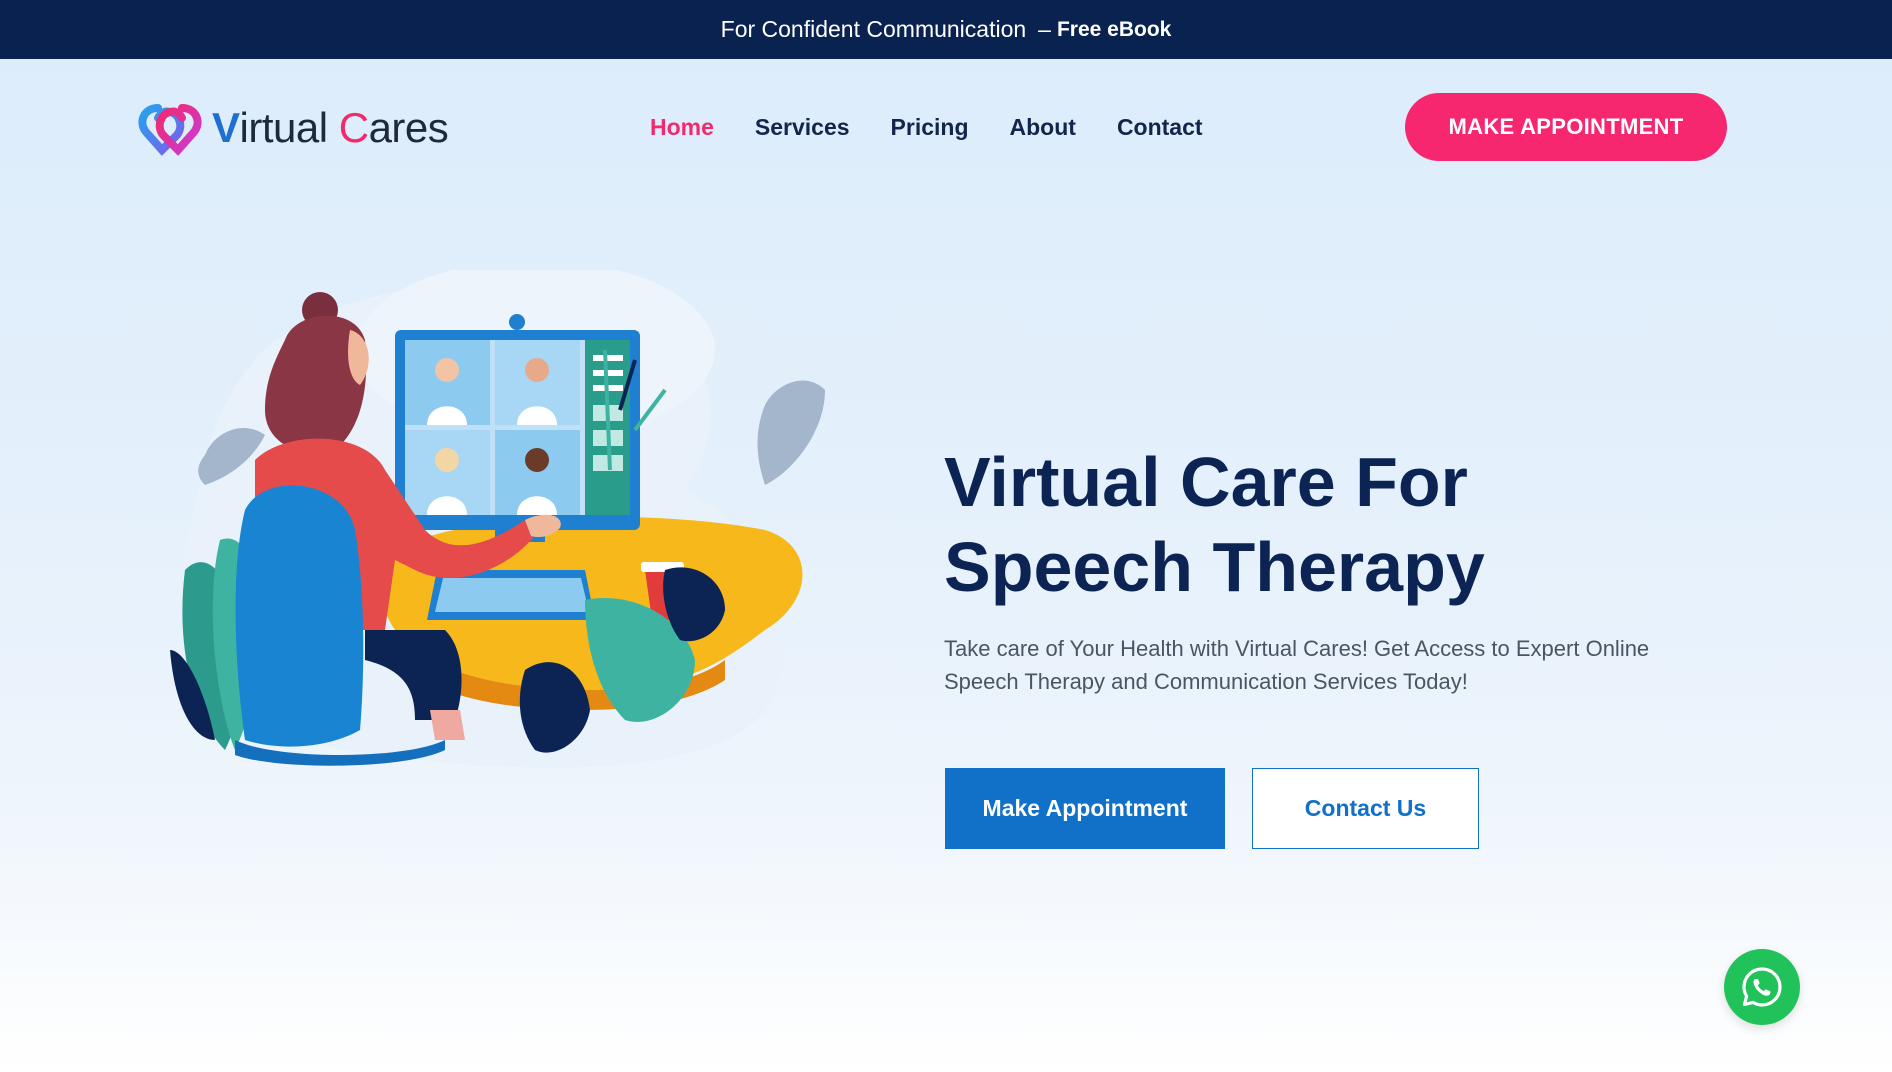 The width and height of the screenshot is (1892, 1072). What do you see at coordinates (1044, 29) in the screenshot?
I see `announcement-dash: –` at bounding box center [1044, 29].